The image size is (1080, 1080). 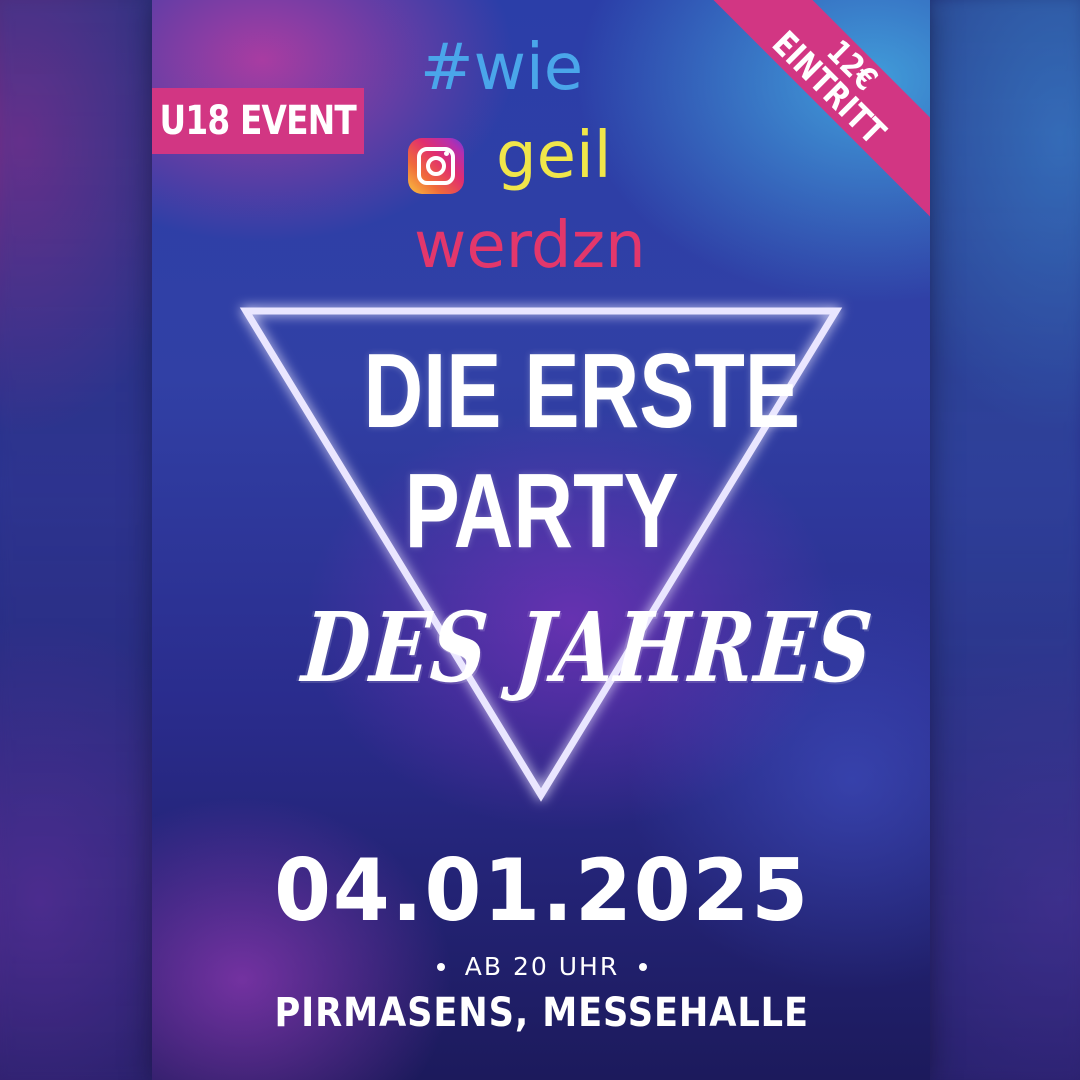 I want to click on event-venue: PIRMASENS, MESSEHALLE, so click(x=542, y=1013).